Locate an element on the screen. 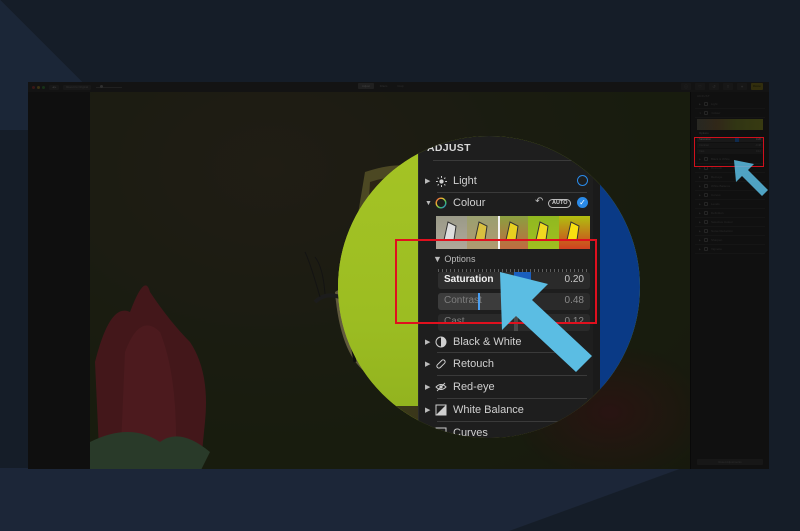 This screenshot has height=531, width=800. favorite-icon: ♡ is located at coordinates (700, 86).